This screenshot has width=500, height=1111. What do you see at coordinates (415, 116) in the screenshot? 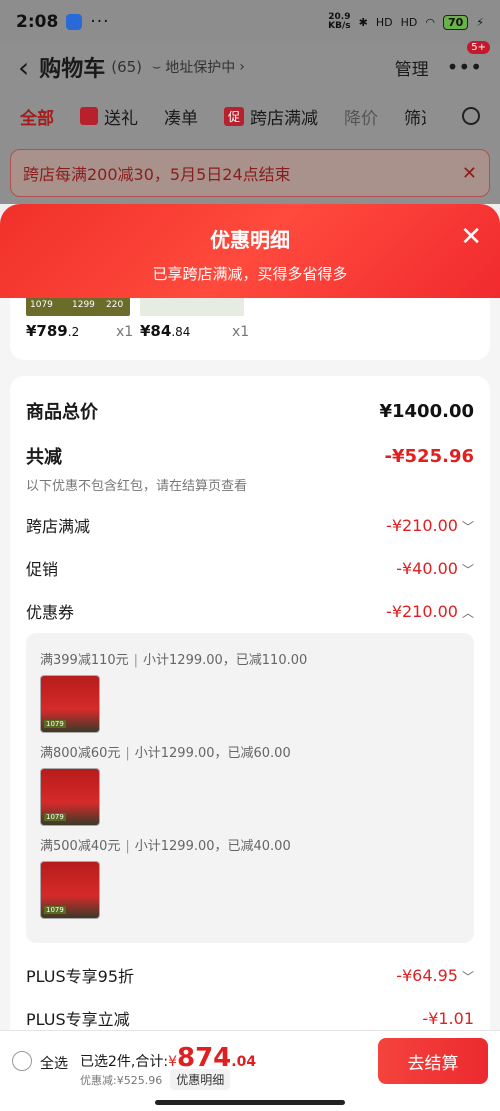
I see `tab-filter: 筛选` at bounding box center [415, 116].